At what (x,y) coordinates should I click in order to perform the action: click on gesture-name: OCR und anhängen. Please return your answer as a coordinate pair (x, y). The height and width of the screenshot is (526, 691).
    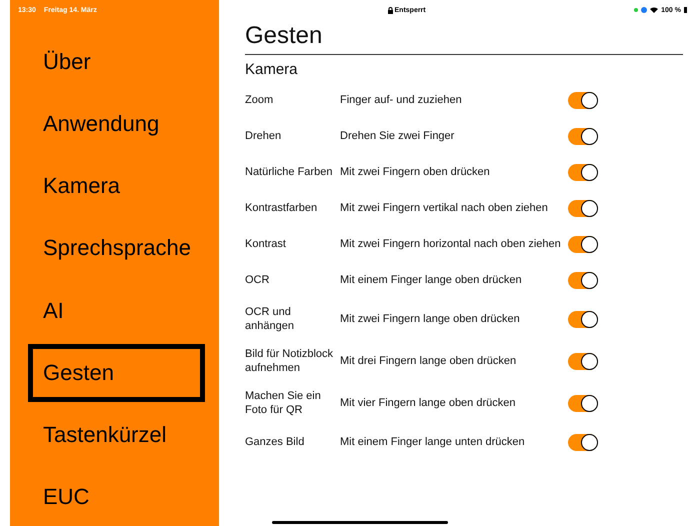
    Looking at the image, I should click on (270, 319).